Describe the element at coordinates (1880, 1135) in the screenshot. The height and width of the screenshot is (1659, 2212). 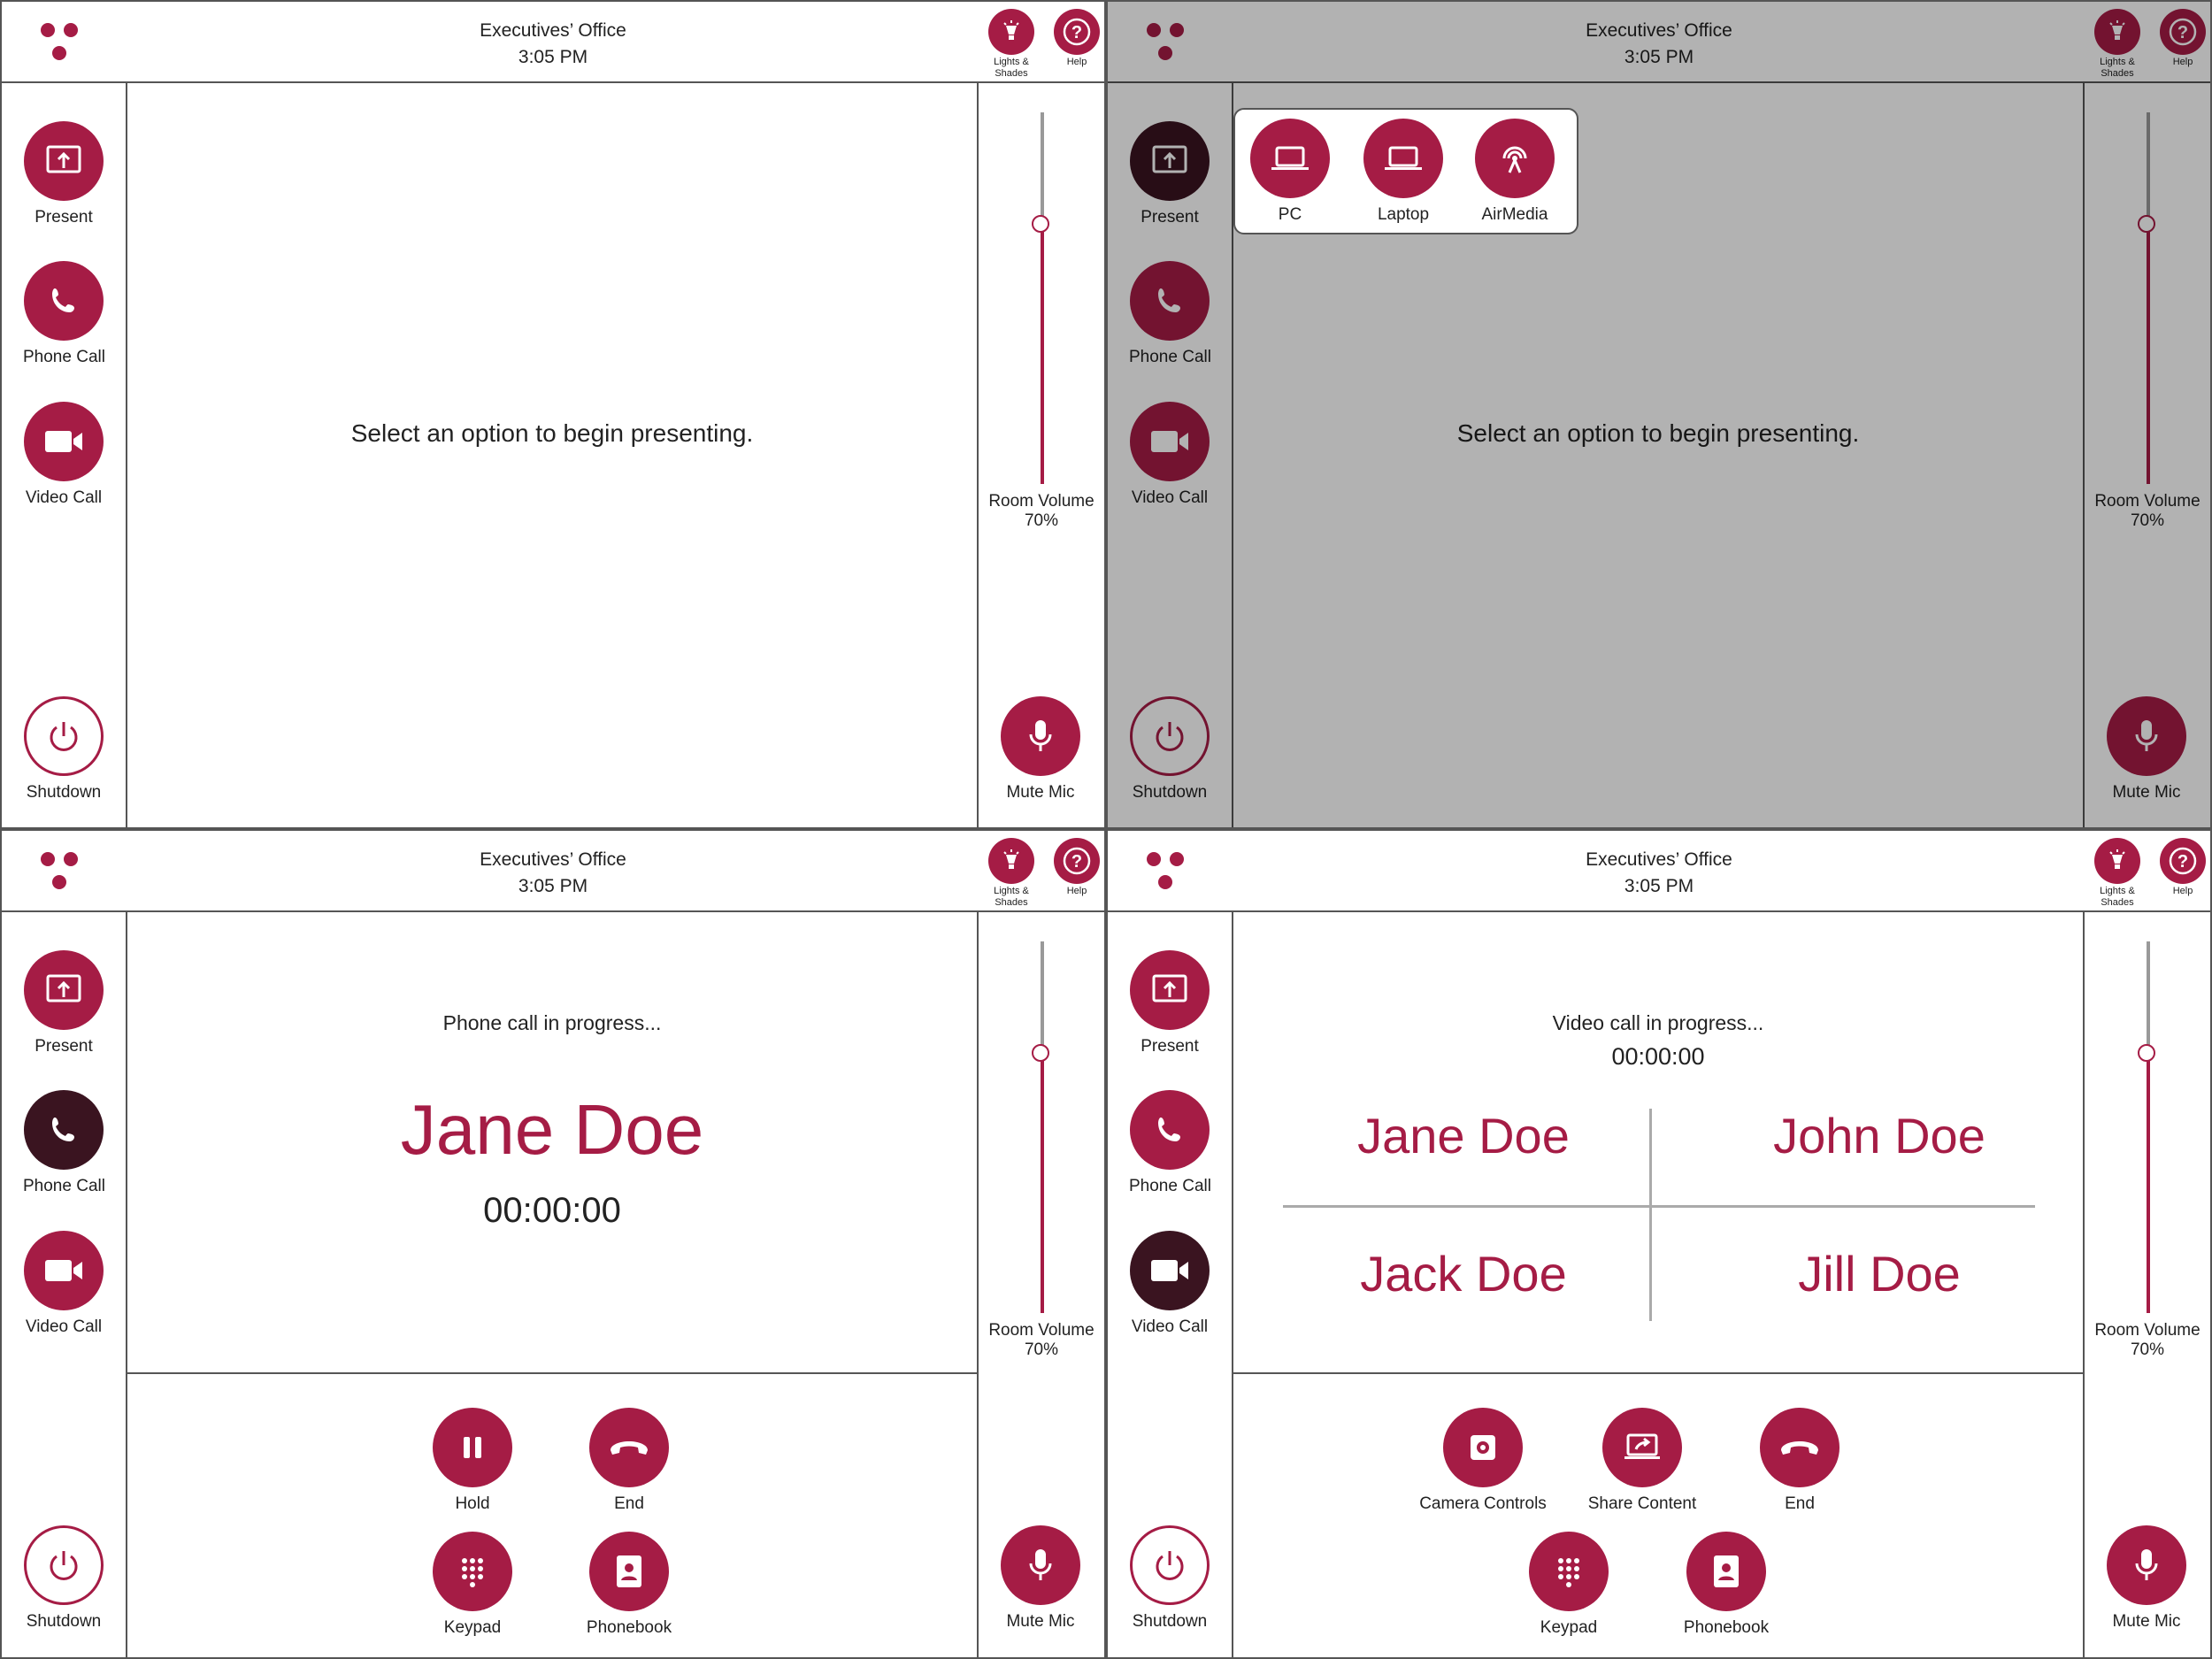
I see `participant-tile: John Doe` at that location.